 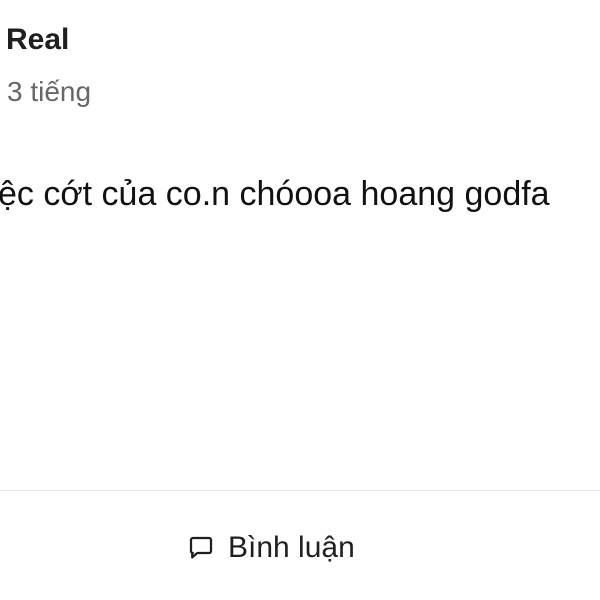 I want to click on comment-icon, so click(x=201, y=548).